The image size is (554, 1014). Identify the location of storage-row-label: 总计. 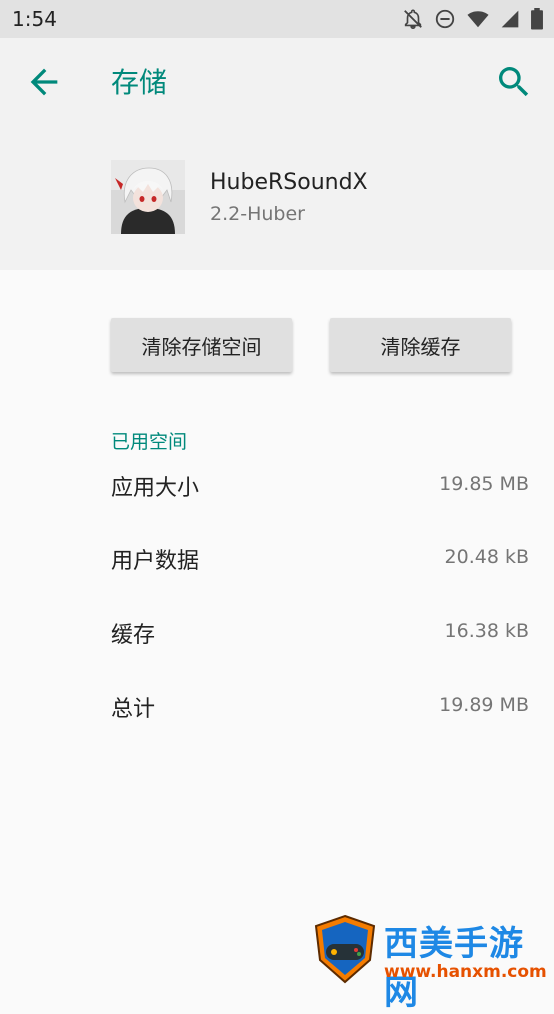
(133, 709).